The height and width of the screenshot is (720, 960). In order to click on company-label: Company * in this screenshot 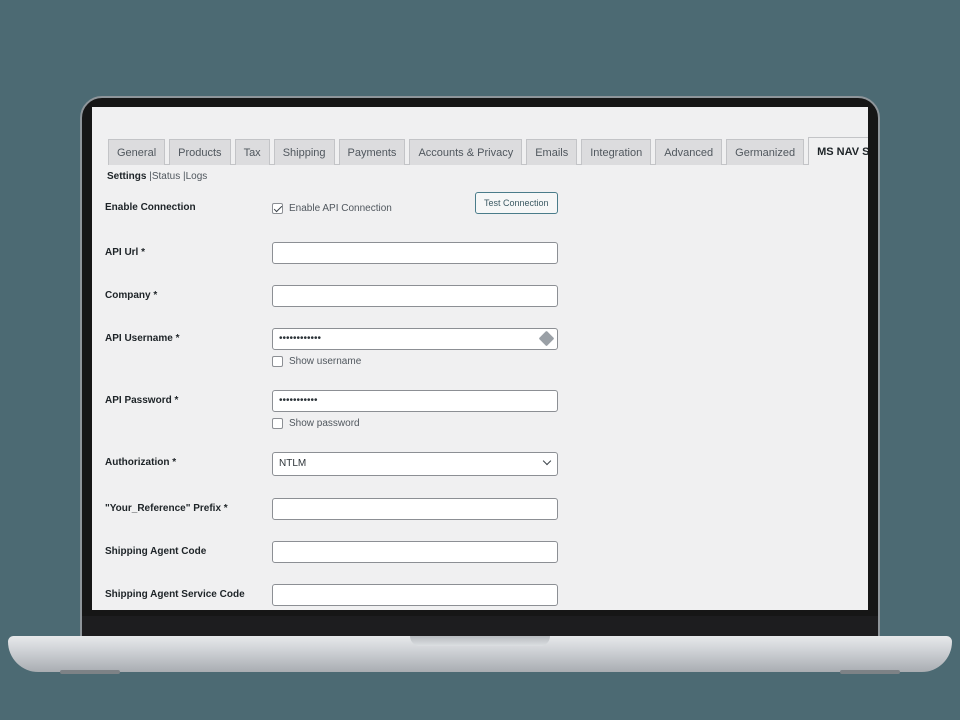, I will do `click(131, 295)`.